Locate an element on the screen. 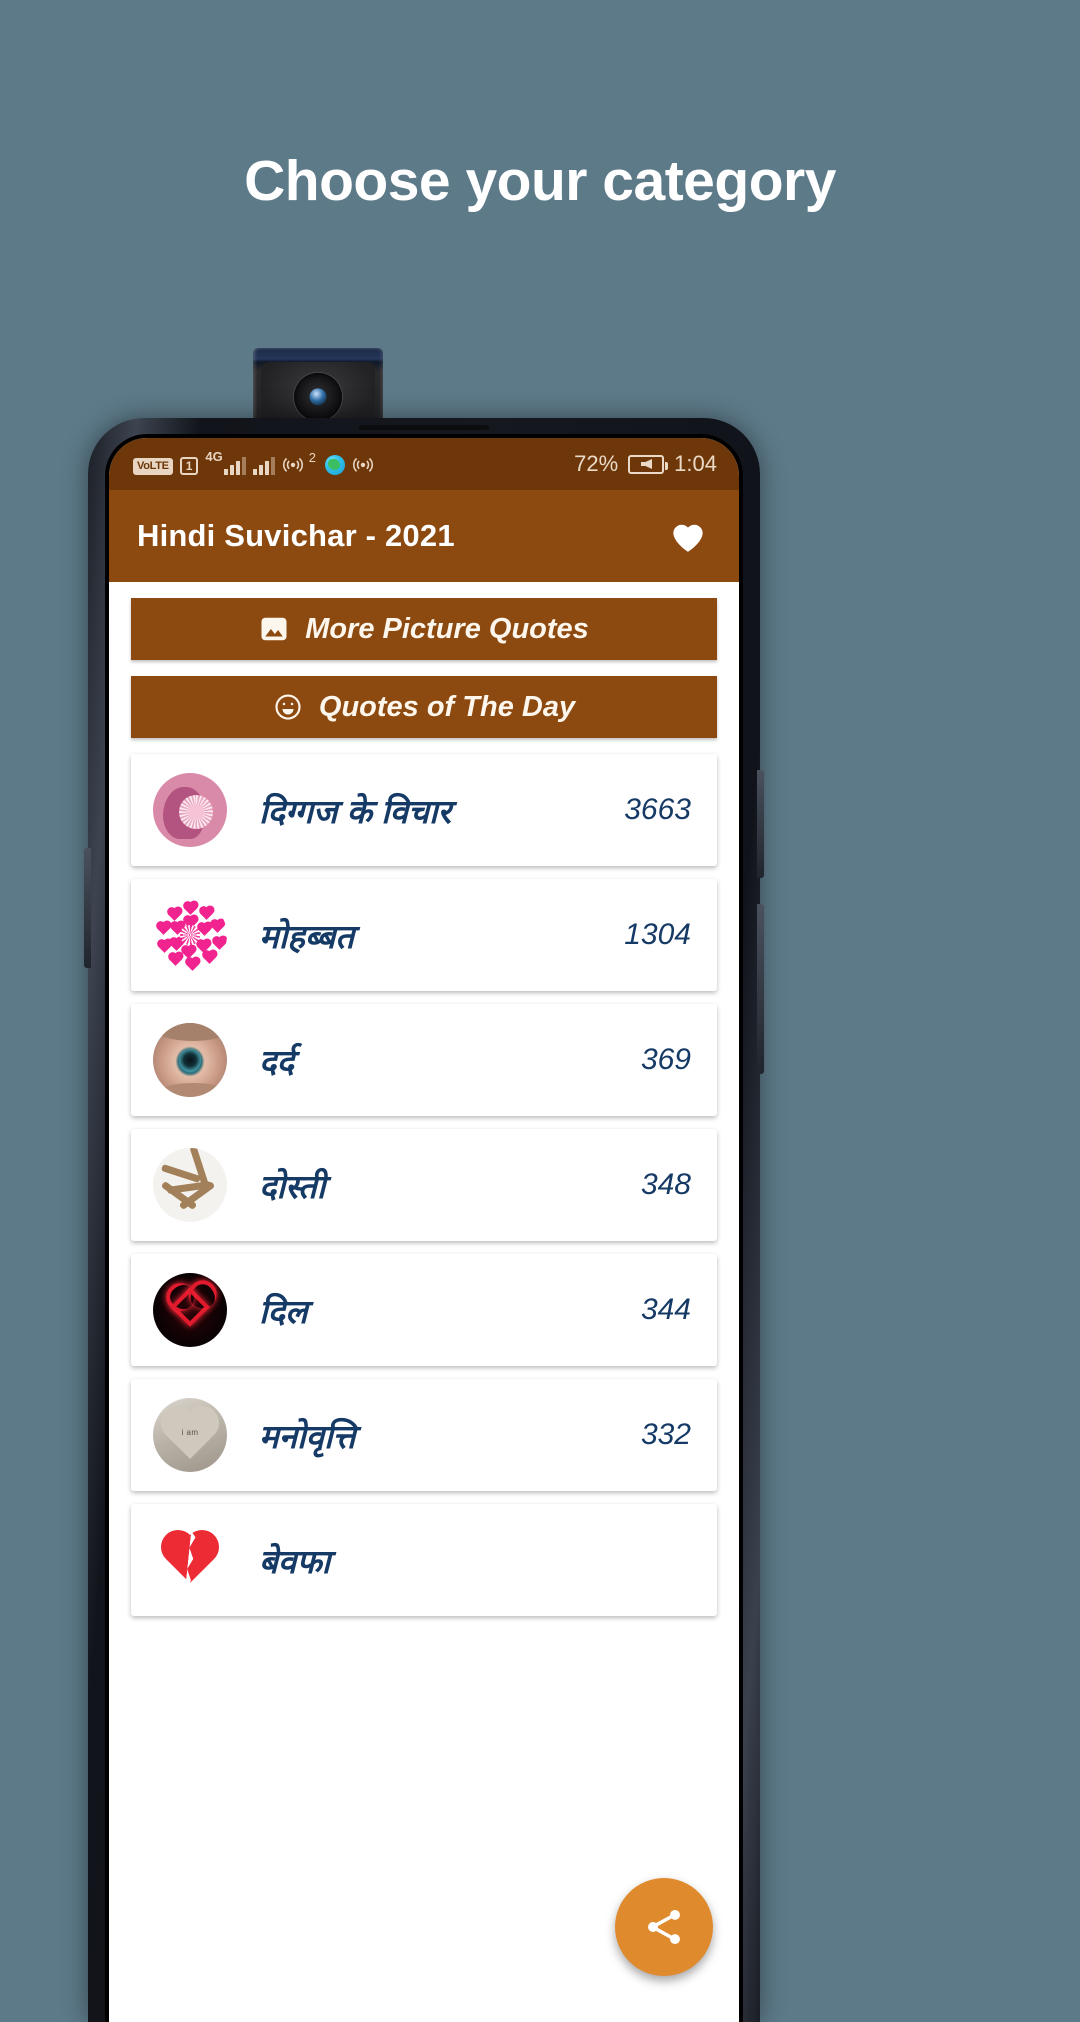 The width and height of the screenshot is (1080, 2022). eye-icon is located at coordinates (190, 1060).